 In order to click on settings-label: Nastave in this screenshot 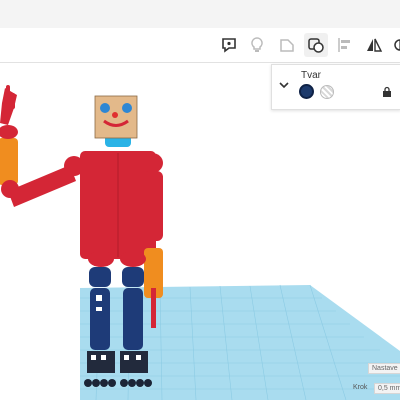, I will do `click(384, 368)`.